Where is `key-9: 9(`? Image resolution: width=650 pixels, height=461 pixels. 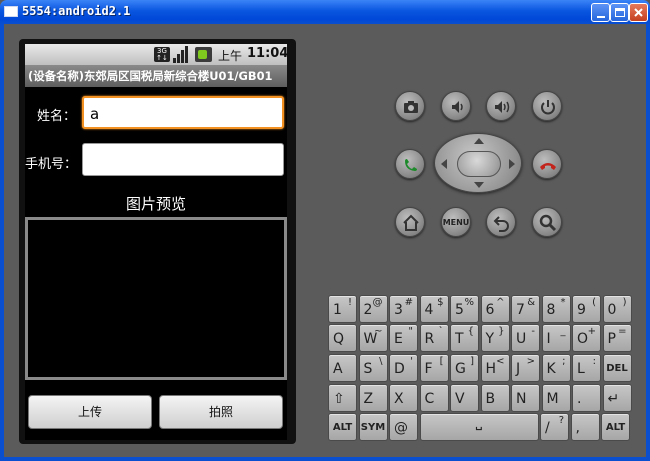 key-9: 9( is located at coordinates (586, 309).